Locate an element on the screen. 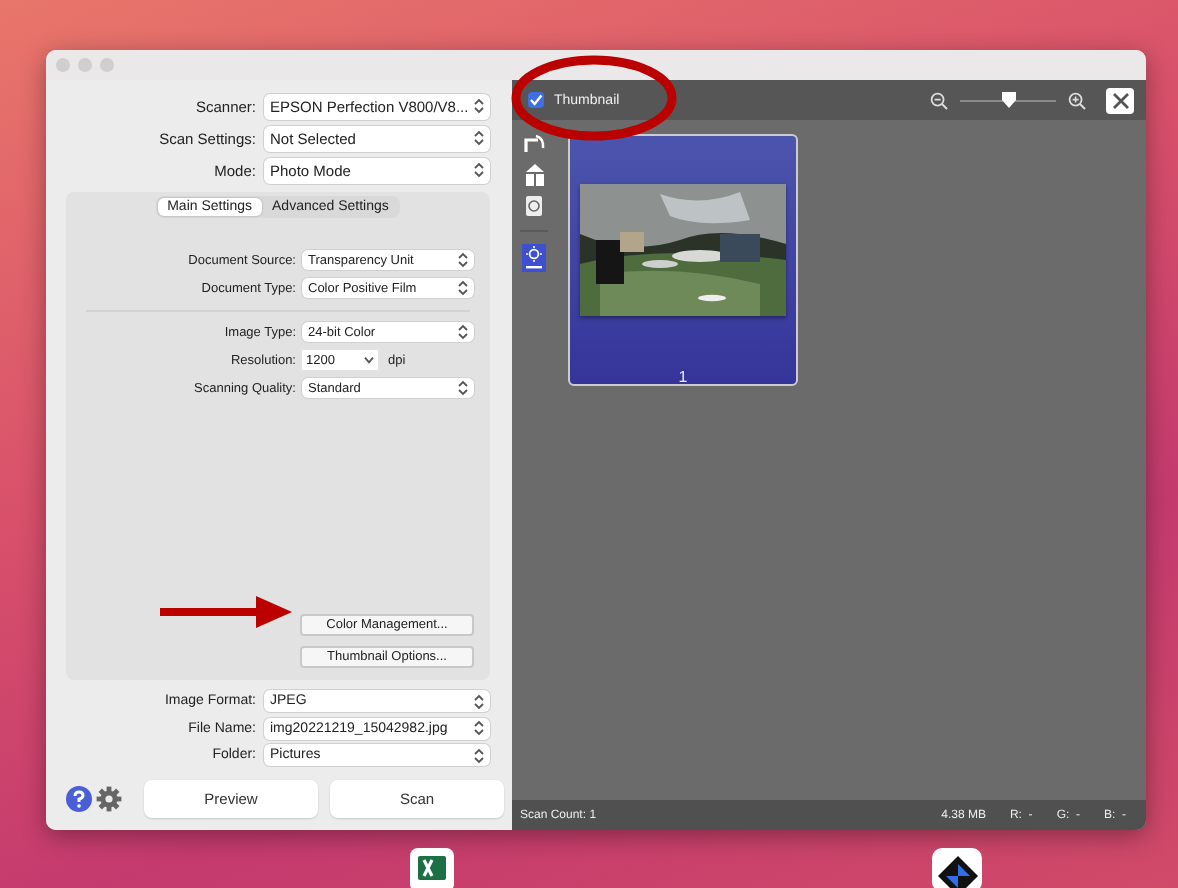 Image resolution: width=1178 pixels, height=888 pixels. close-button is located at coordinates (1120, 100).